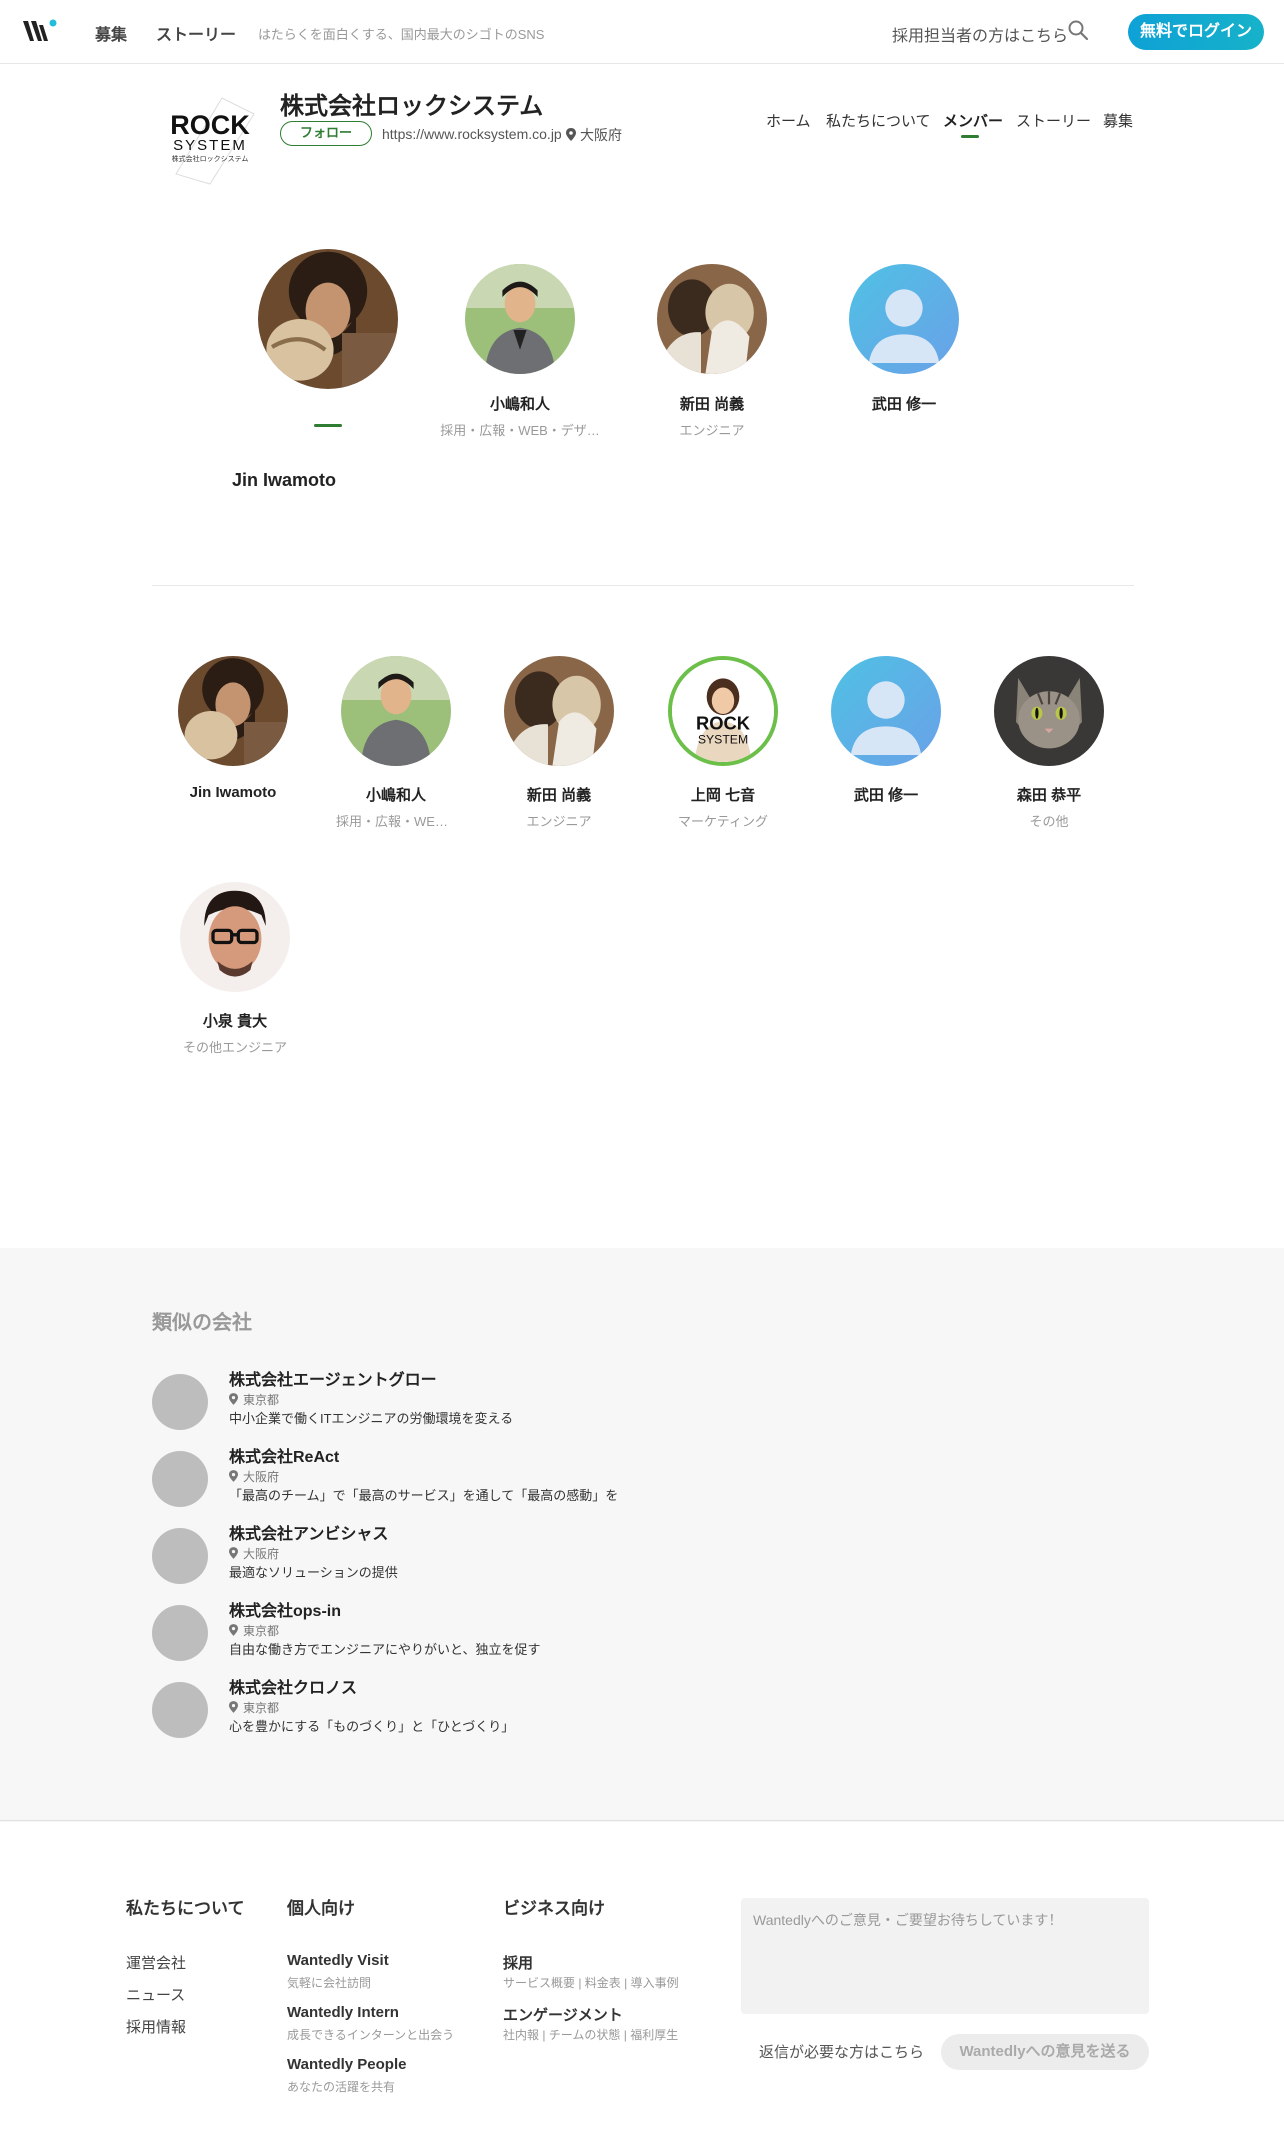 Image resolution: width=1284 pixels, height=2129 pixels. What do you see at coordinates (518, 1962) in the screenshot?
I see `footer-link-hiring: 採用` at bounding box center [518, 1962].